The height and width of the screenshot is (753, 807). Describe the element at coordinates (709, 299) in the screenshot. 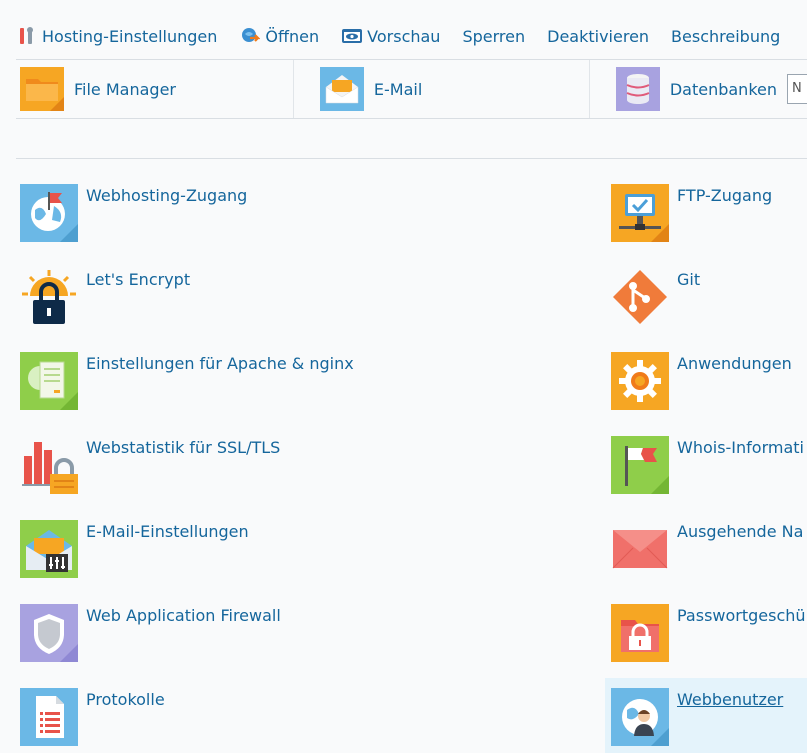

I see `tool-git: Git` at that location.